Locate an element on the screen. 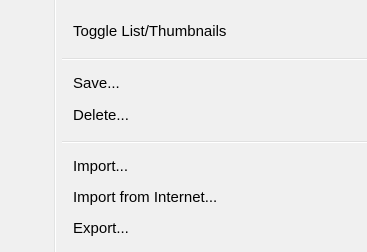 The width and height of the screenshot is (367, 252). menu-item-toggle-list-thumbnails: Toggle List/Thumbnails is located at coordinates (211, 32).